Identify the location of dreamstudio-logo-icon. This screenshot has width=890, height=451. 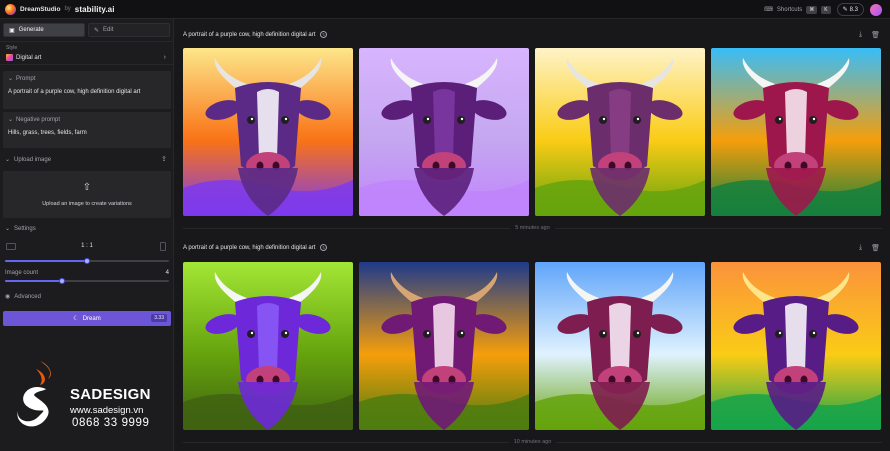
(10, 9).